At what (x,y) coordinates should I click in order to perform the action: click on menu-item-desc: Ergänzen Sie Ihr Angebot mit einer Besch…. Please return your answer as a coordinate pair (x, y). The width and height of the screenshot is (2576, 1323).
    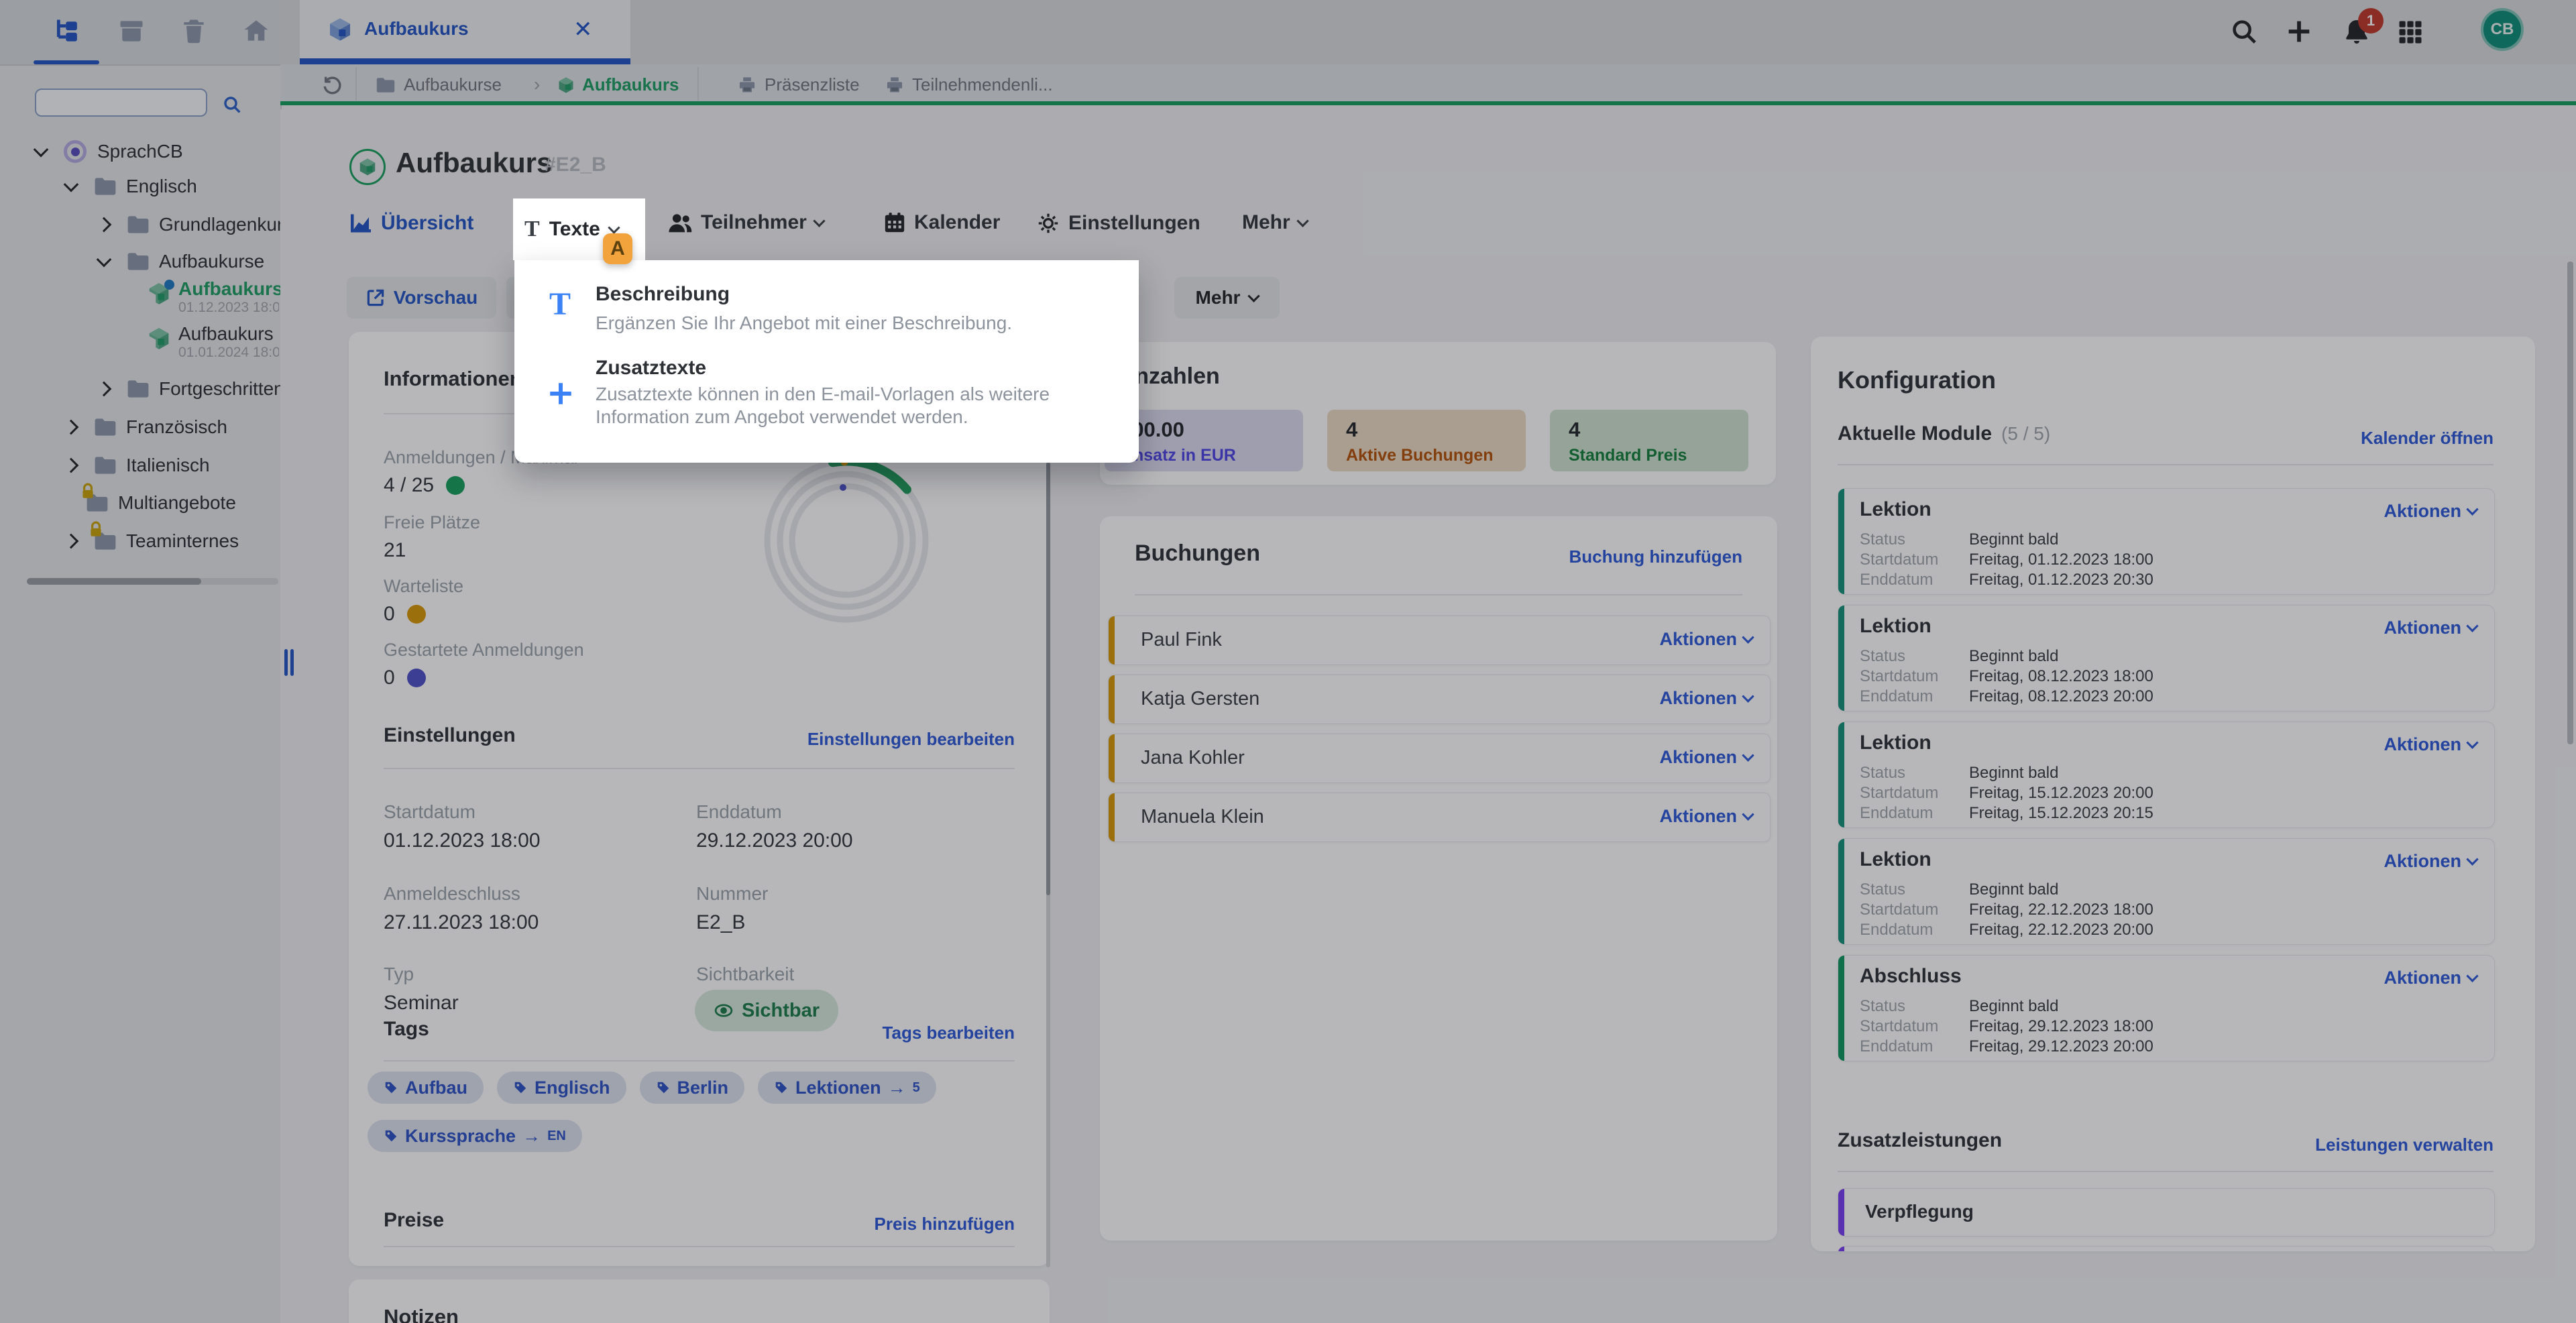
    Looking at the image, I should click on (804, 323).